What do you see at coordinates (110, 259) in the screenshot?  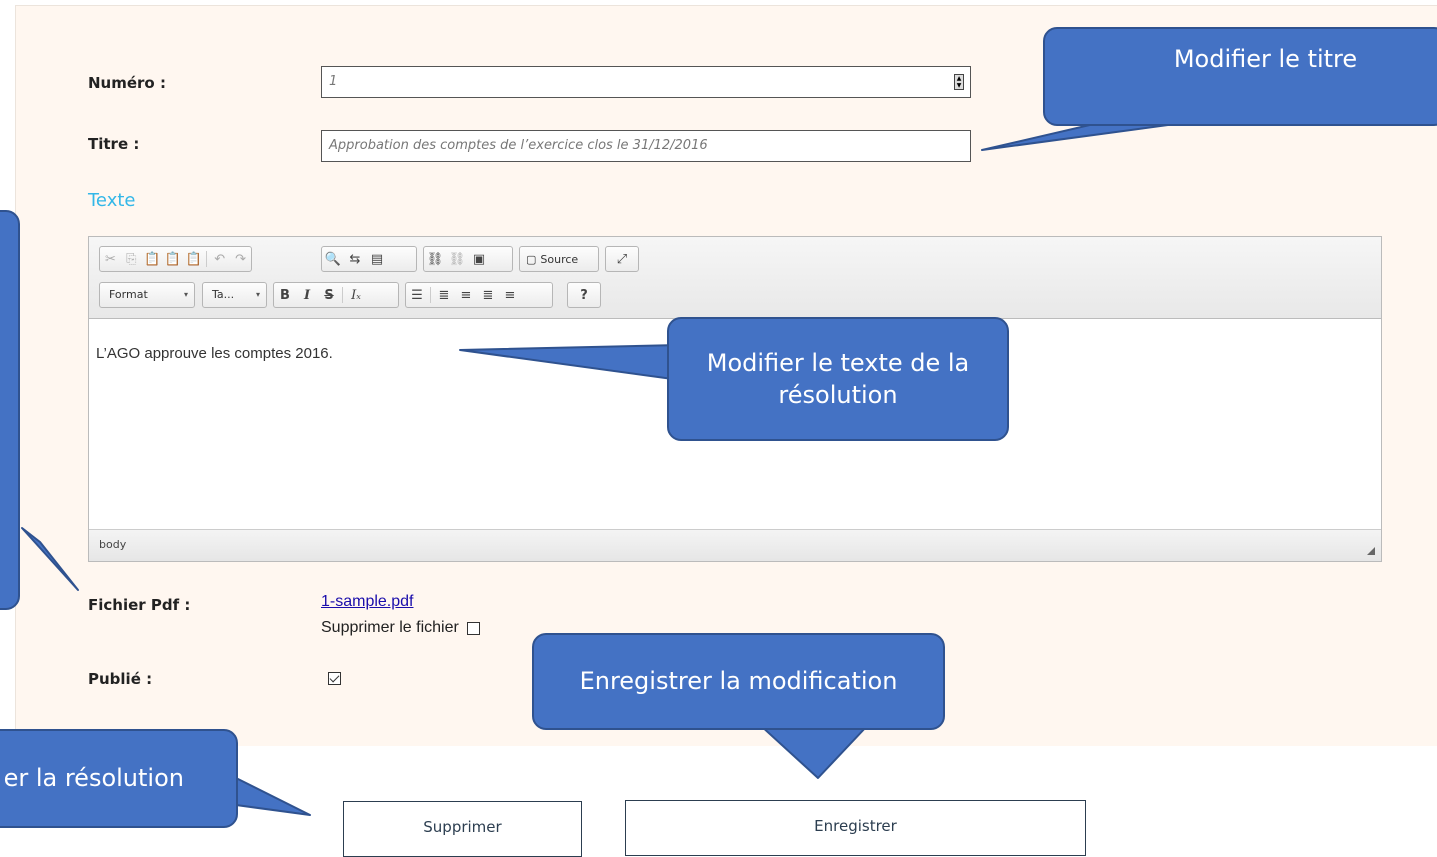 I see `cut-icon: ✂` at bounding box center [110, 259].